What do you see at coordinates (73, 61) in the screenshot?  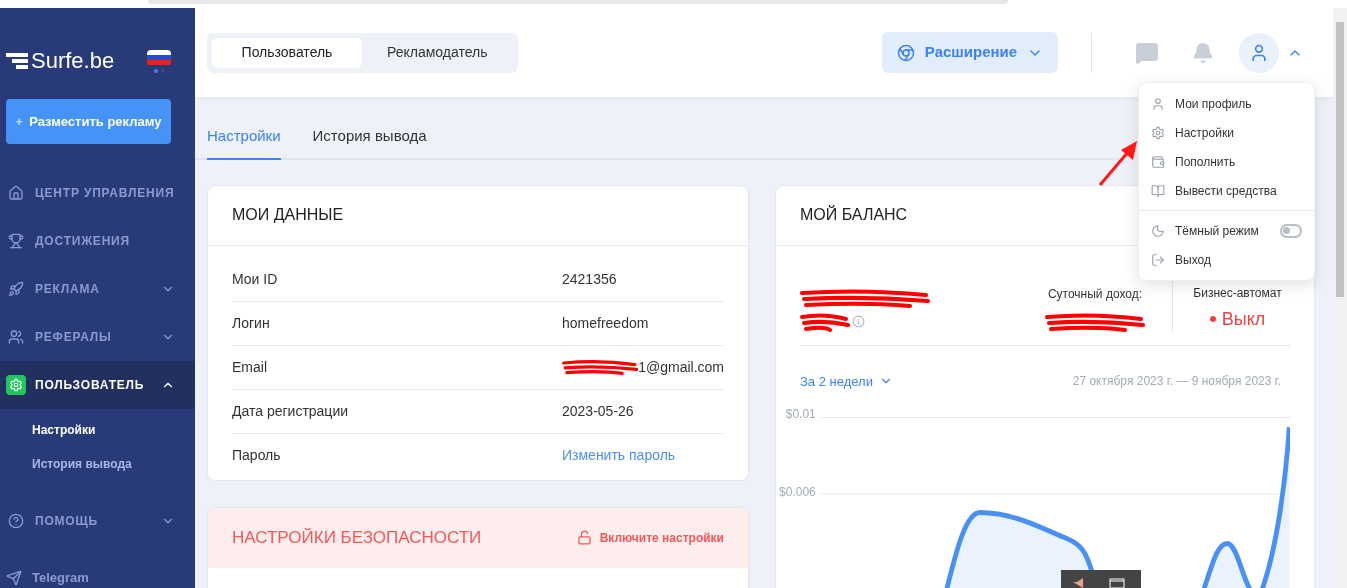 I see `logo-text: Surfe.be` at bounding box center [73, 61].